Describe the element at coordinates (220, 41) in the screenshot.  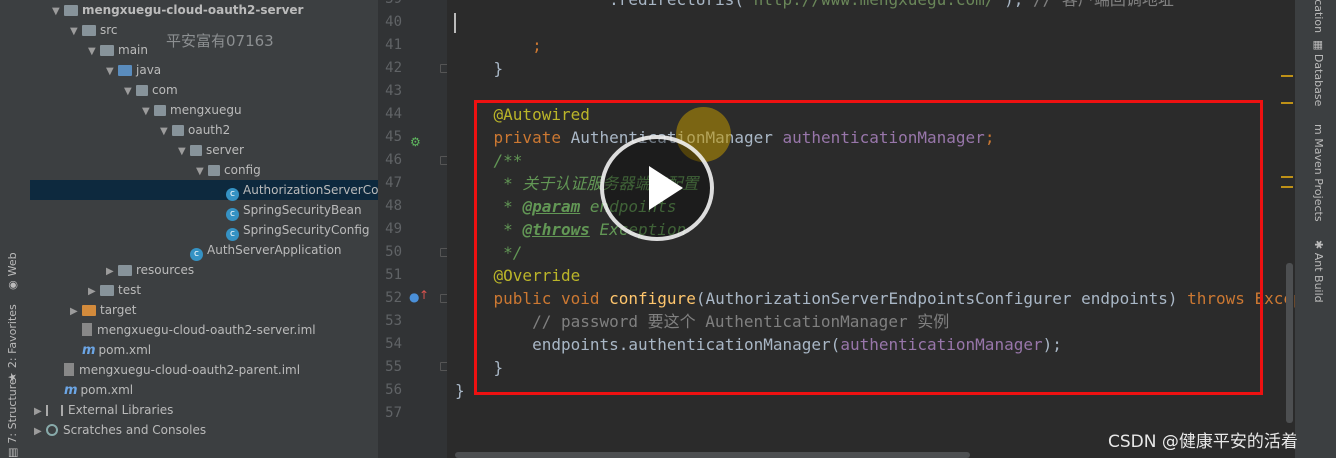
I see `watermark-text: 平安富有07163` at that location.